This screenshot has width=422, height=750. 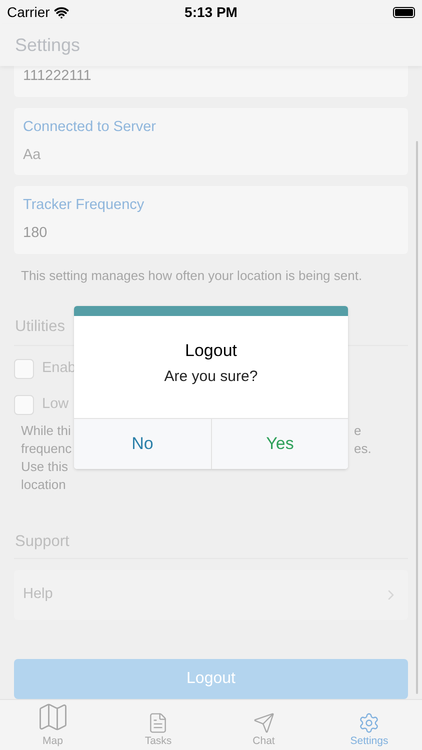 I want to click on text-field: 111222111, so click(x=211, y=77).